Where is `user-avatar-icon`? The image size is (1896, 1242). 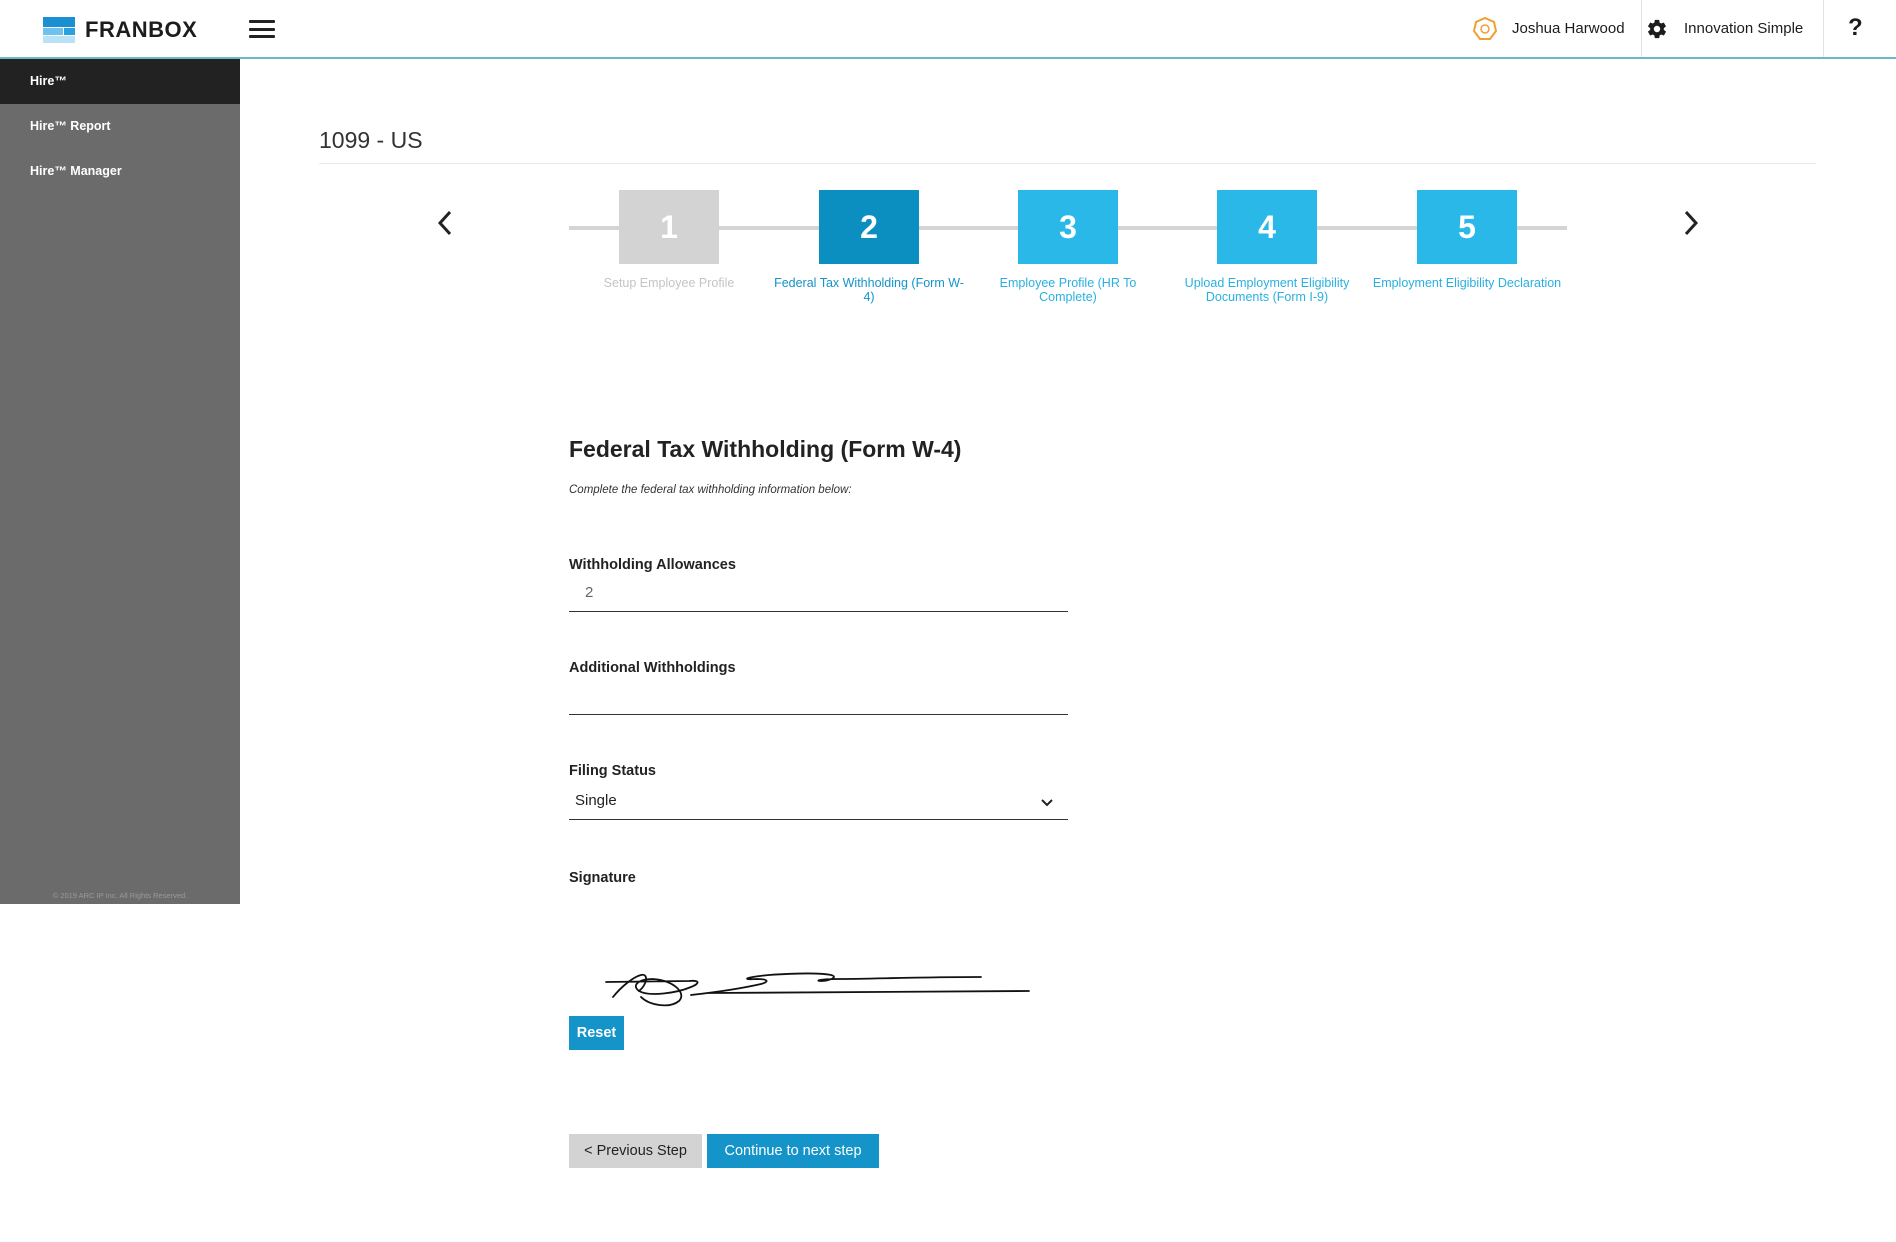
user-avatar-icon is located at coordinates (1485, 28).